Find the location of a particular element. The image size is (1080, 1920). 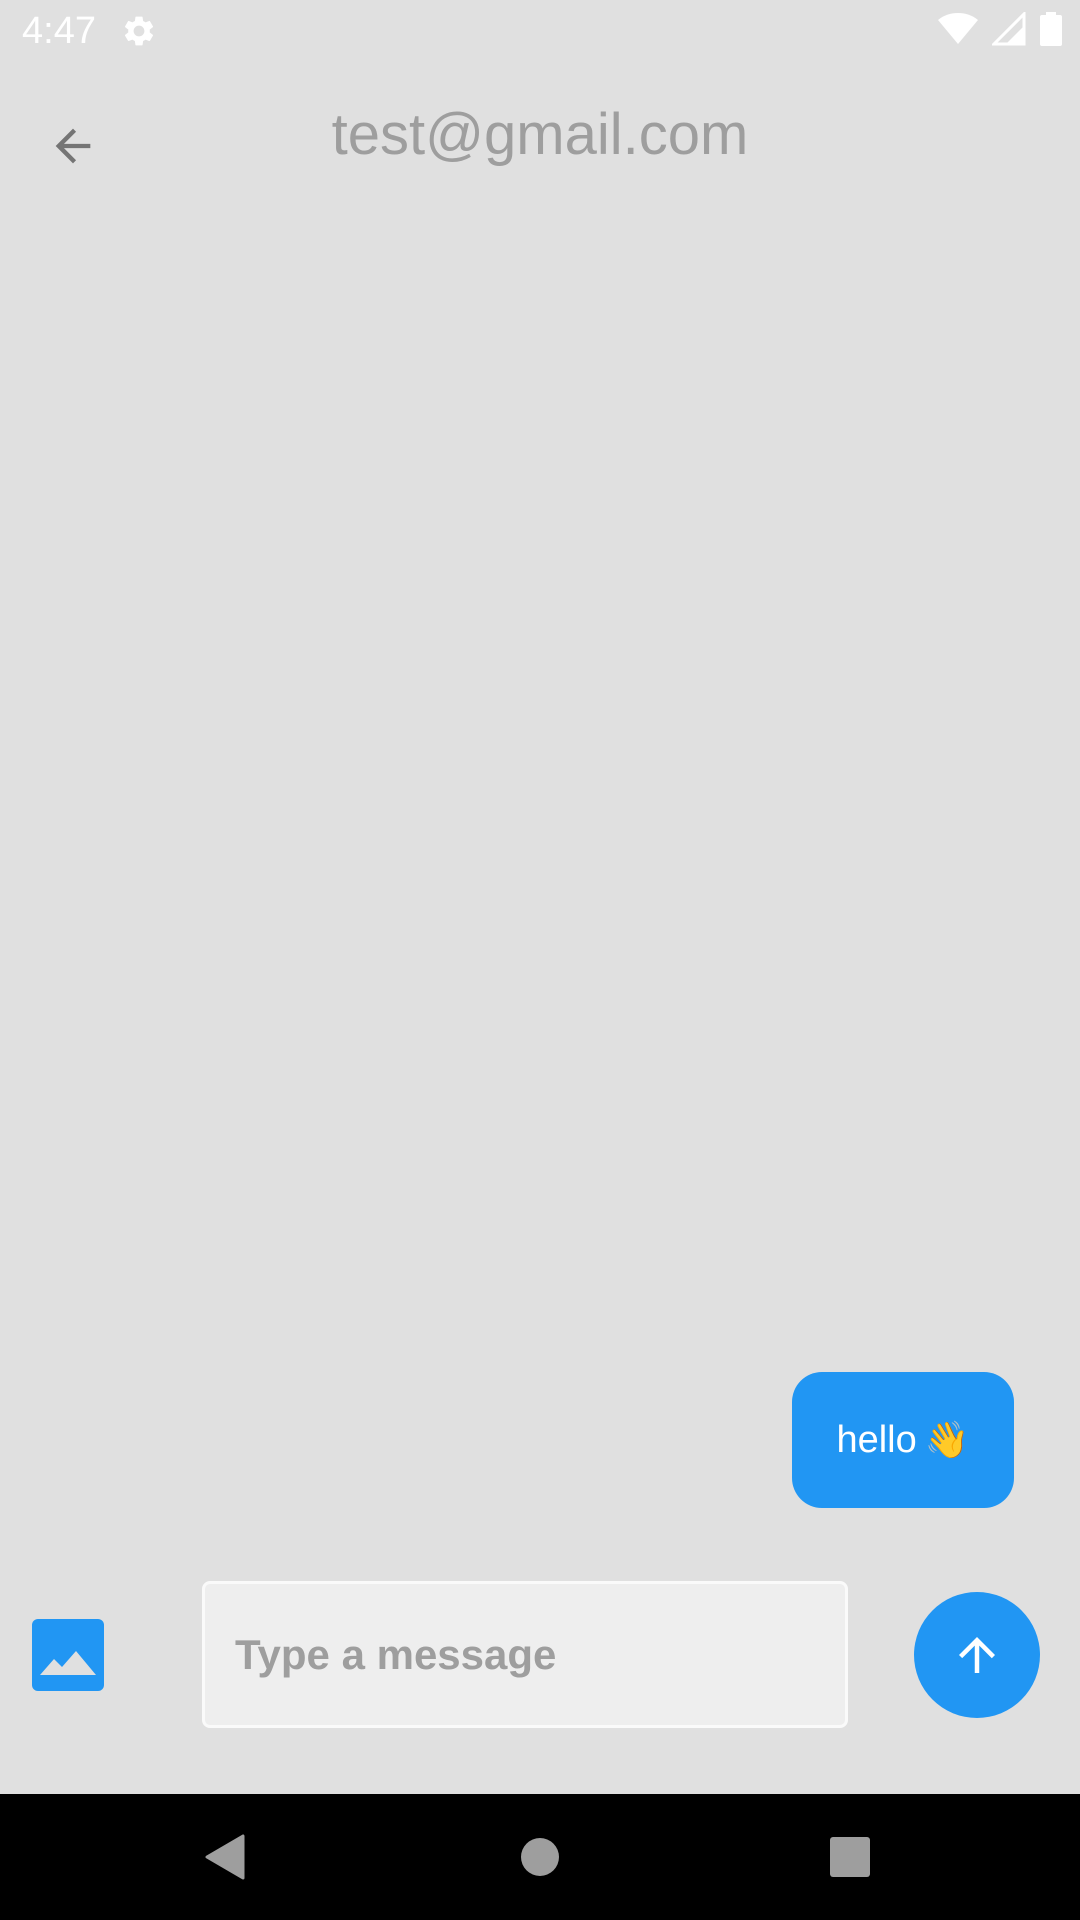

system-nav-bar is located at coordinates (540, 1857).